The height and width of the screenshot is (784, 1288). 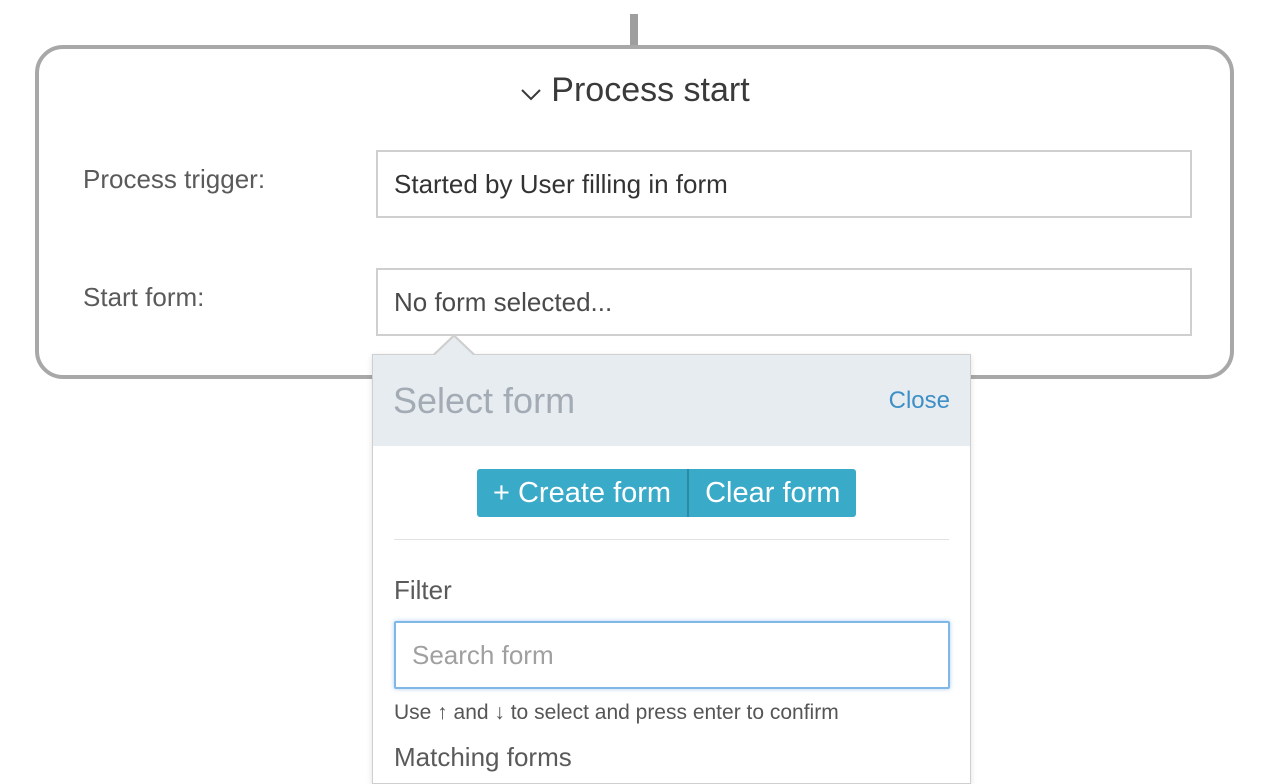 I want to click on popover-header: Select form Close, so click(x=671, y=400).